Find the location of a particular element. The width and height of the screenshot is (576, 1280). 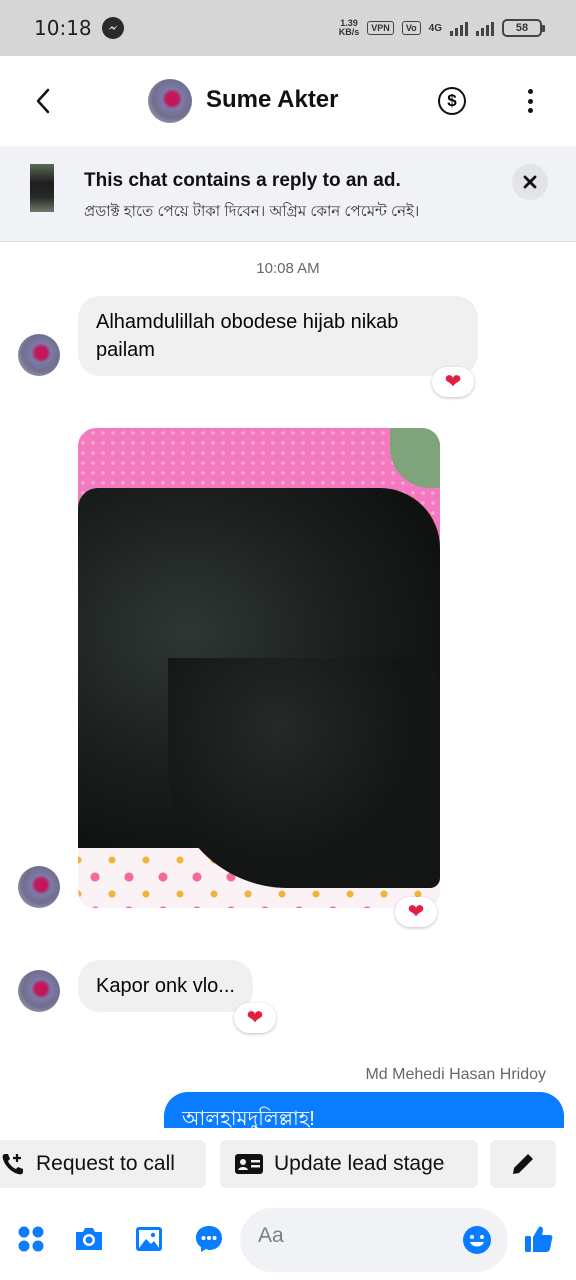

camera-button is located at coordinates (89, 1239).